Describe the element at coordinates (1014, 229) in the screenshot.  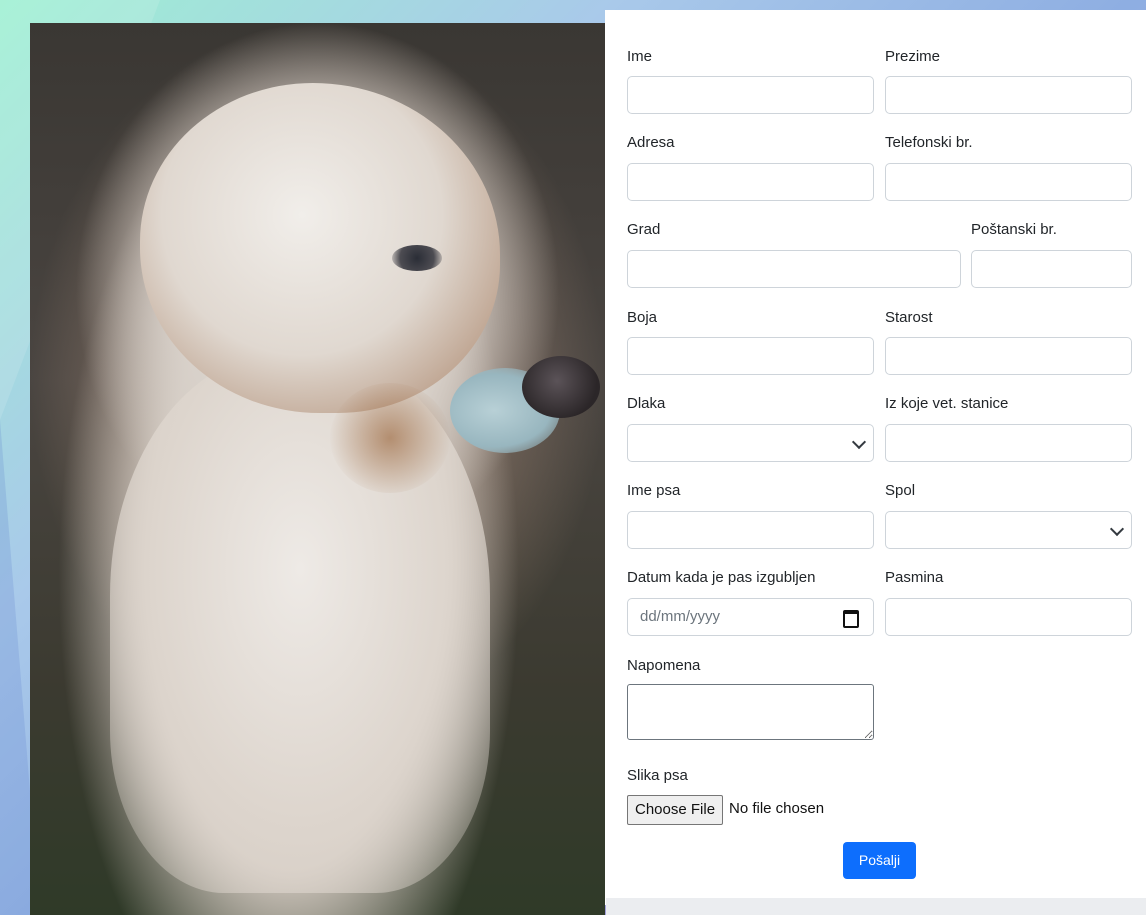
I see `label-postanski: Poštanski br.` at that location.